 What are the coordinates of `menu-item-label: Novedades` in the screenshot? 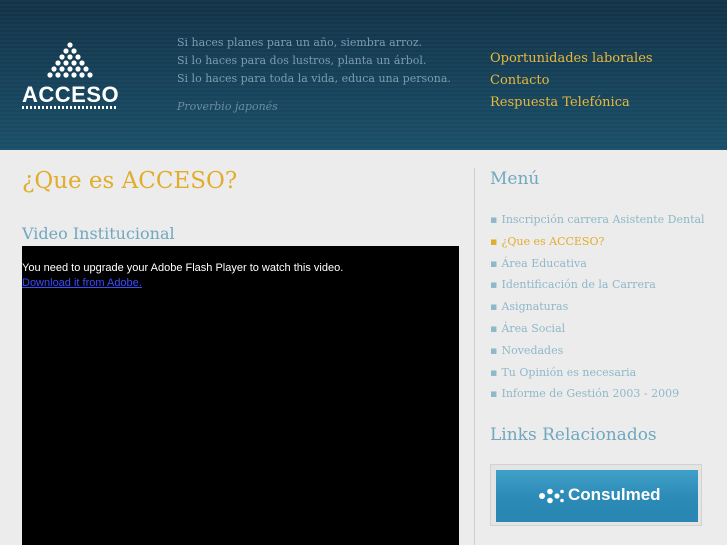 It's located at (532, 350).